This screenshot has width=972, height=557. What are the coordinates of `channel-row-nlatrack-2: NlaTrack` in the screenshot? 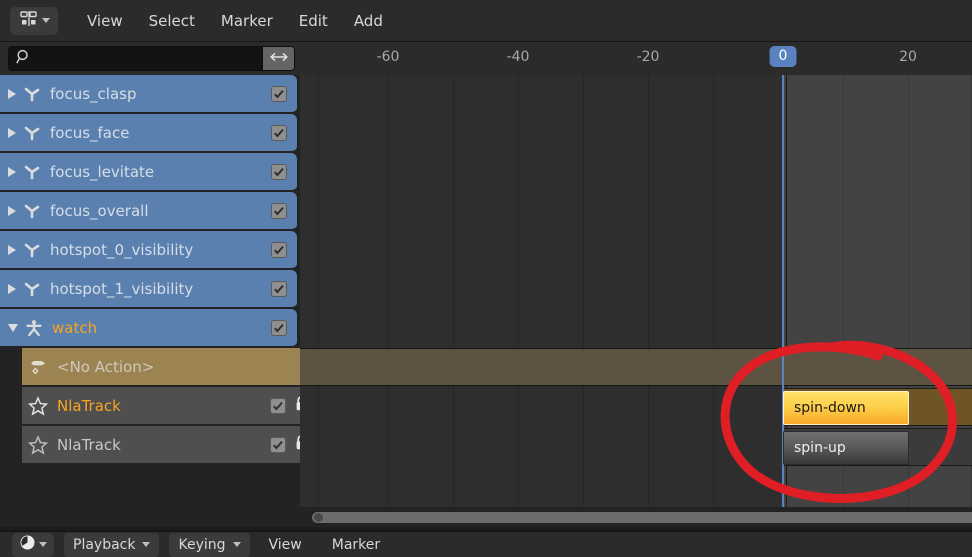 It's located at (161, 445).